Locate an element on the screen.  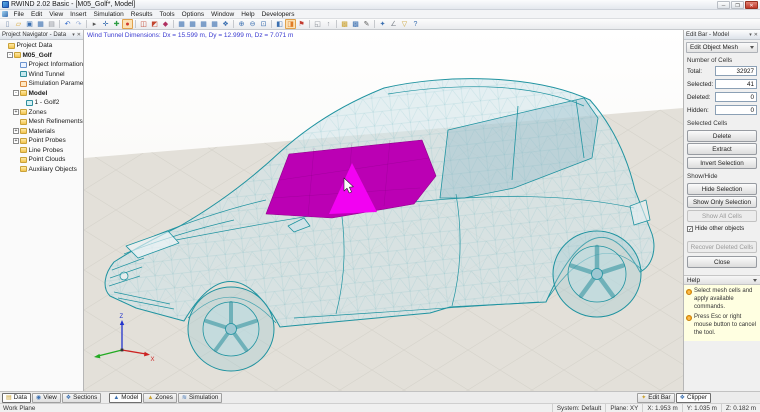
recover-deleted-cells-button: Recover Deleted Cells is located at coordinates (722, 246).